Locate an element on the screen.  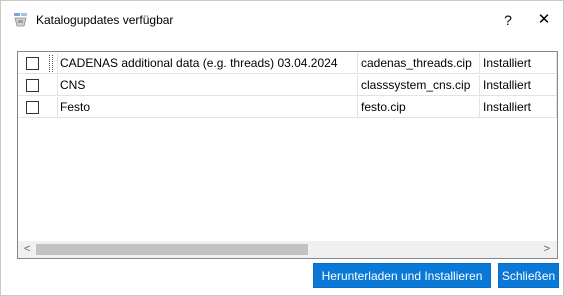
download-install-button: Herunterladen und Installieren is located at coordinates (402, 275).